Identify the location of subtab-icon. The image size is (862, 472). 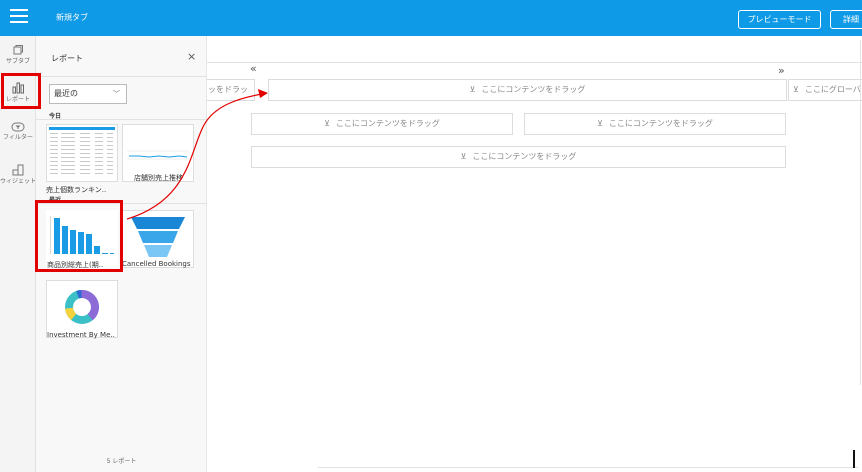
(18, 50).